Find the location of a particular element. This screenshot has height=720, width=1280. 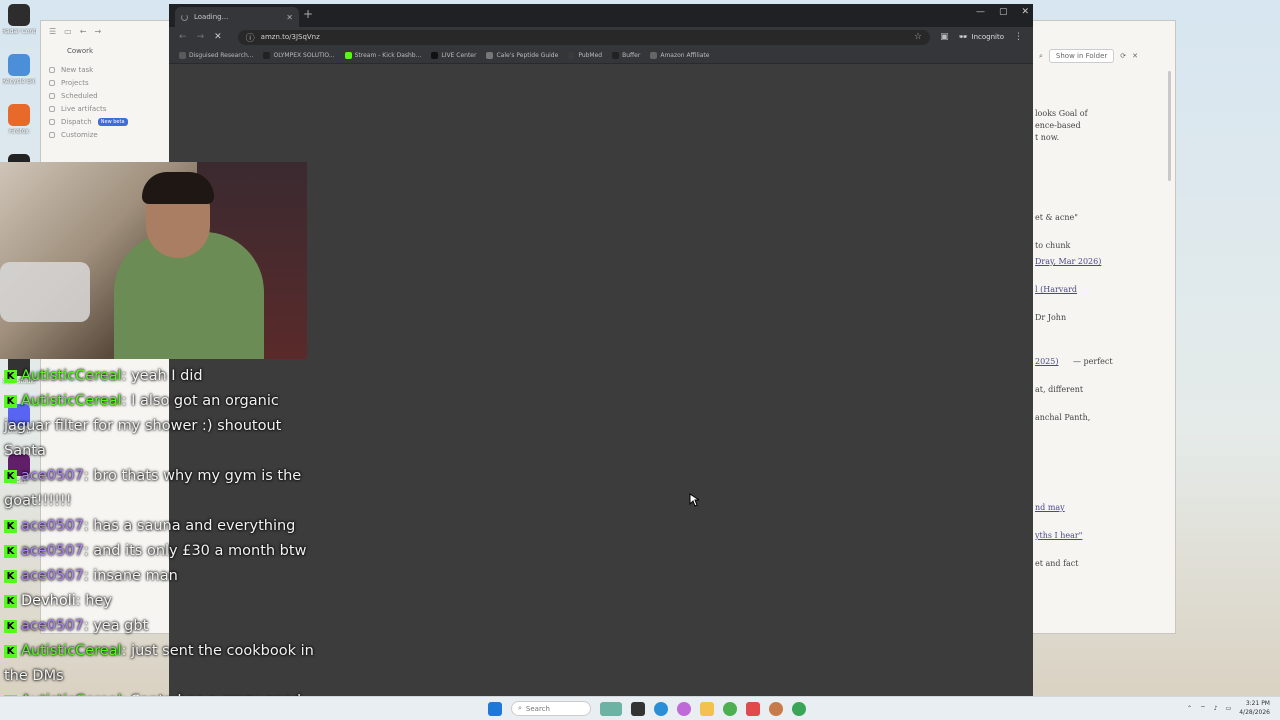

task-view-icon is located at coordinates (638, 708).